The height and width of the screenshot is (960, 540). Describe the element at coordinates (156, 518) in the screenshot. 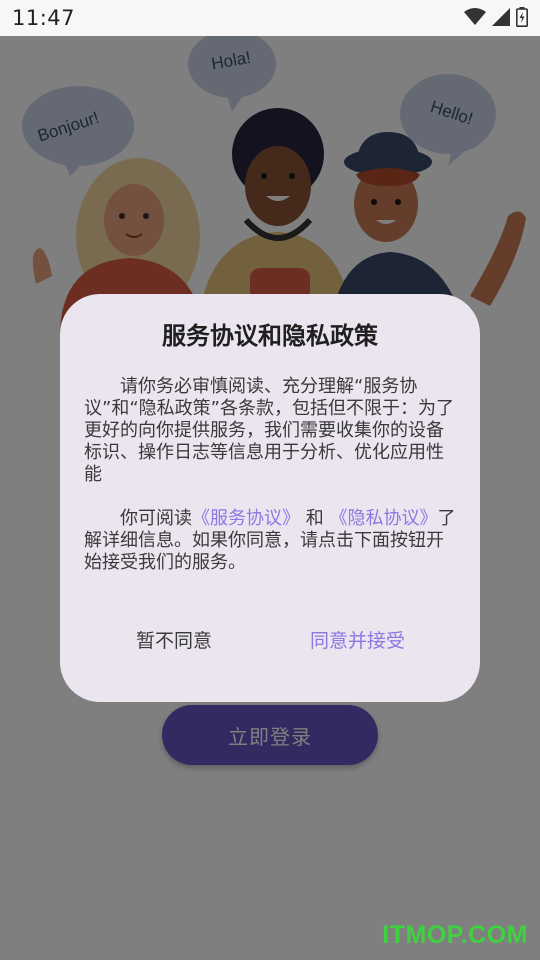

I see `paragraph-2-prefix: 你可阅读` at that location.